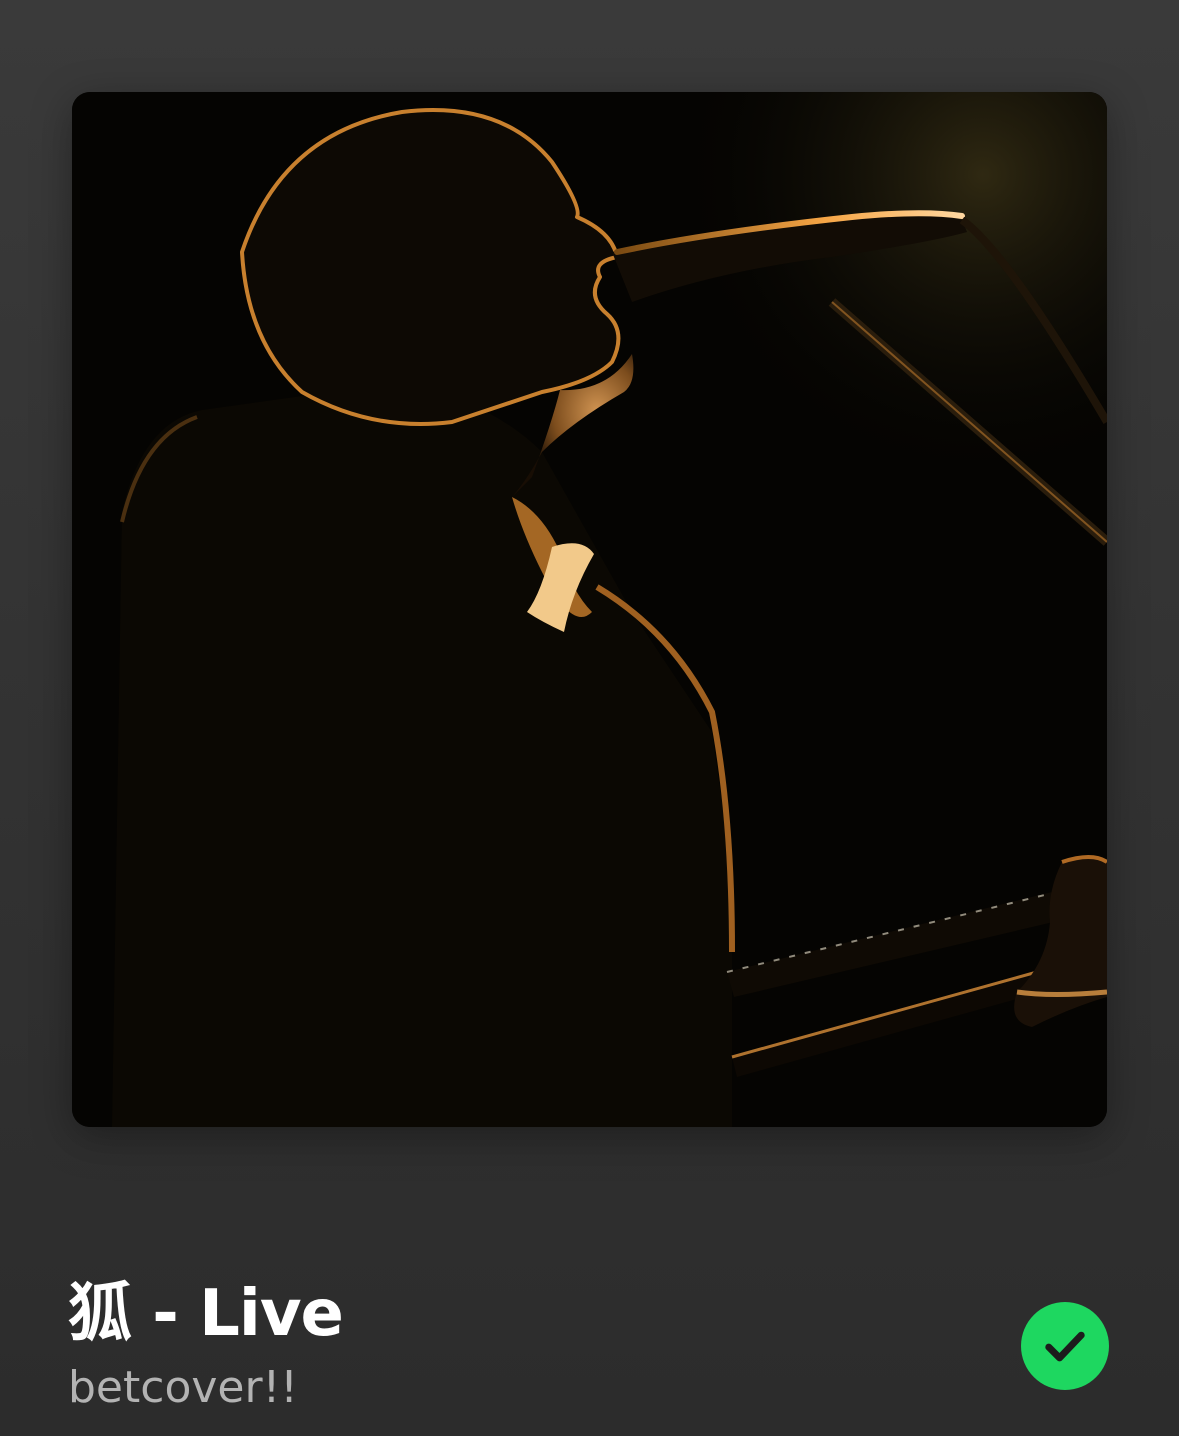 Image resolution: width=1179 pixels, height=1436 pixels. I want to click on saved-to-library-button, so click(1065, 1346).